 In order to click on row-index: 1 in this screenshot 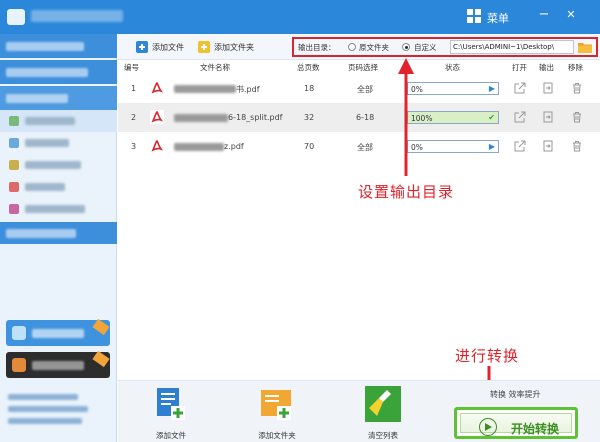, I will do `click(134, 88)`.